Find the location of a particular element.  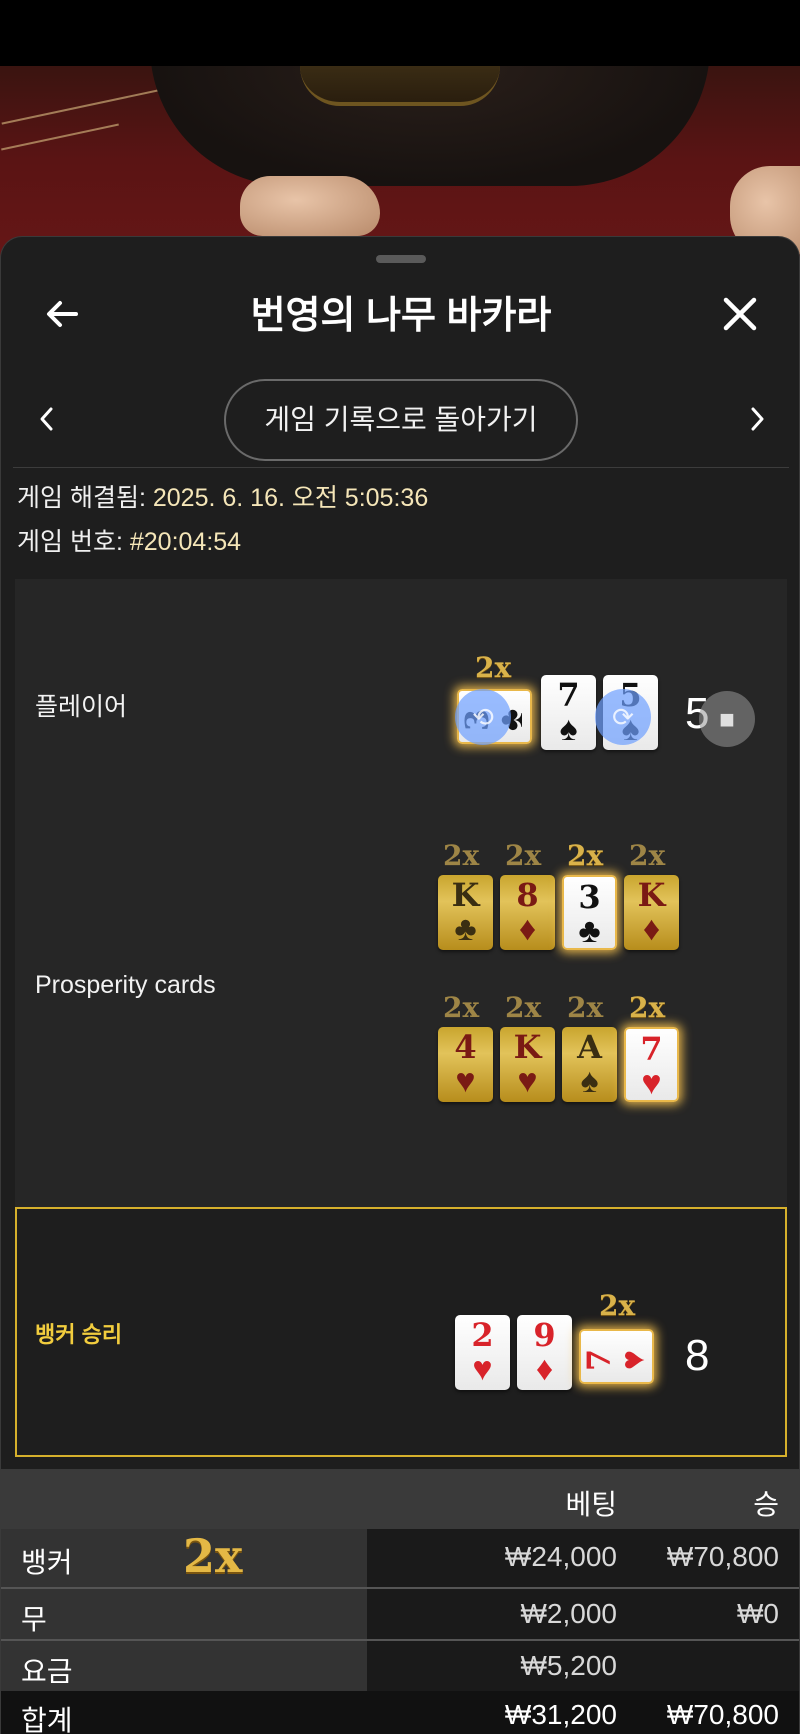

bet-amount: ₩5,200 is located at coordinates (569, 1665).